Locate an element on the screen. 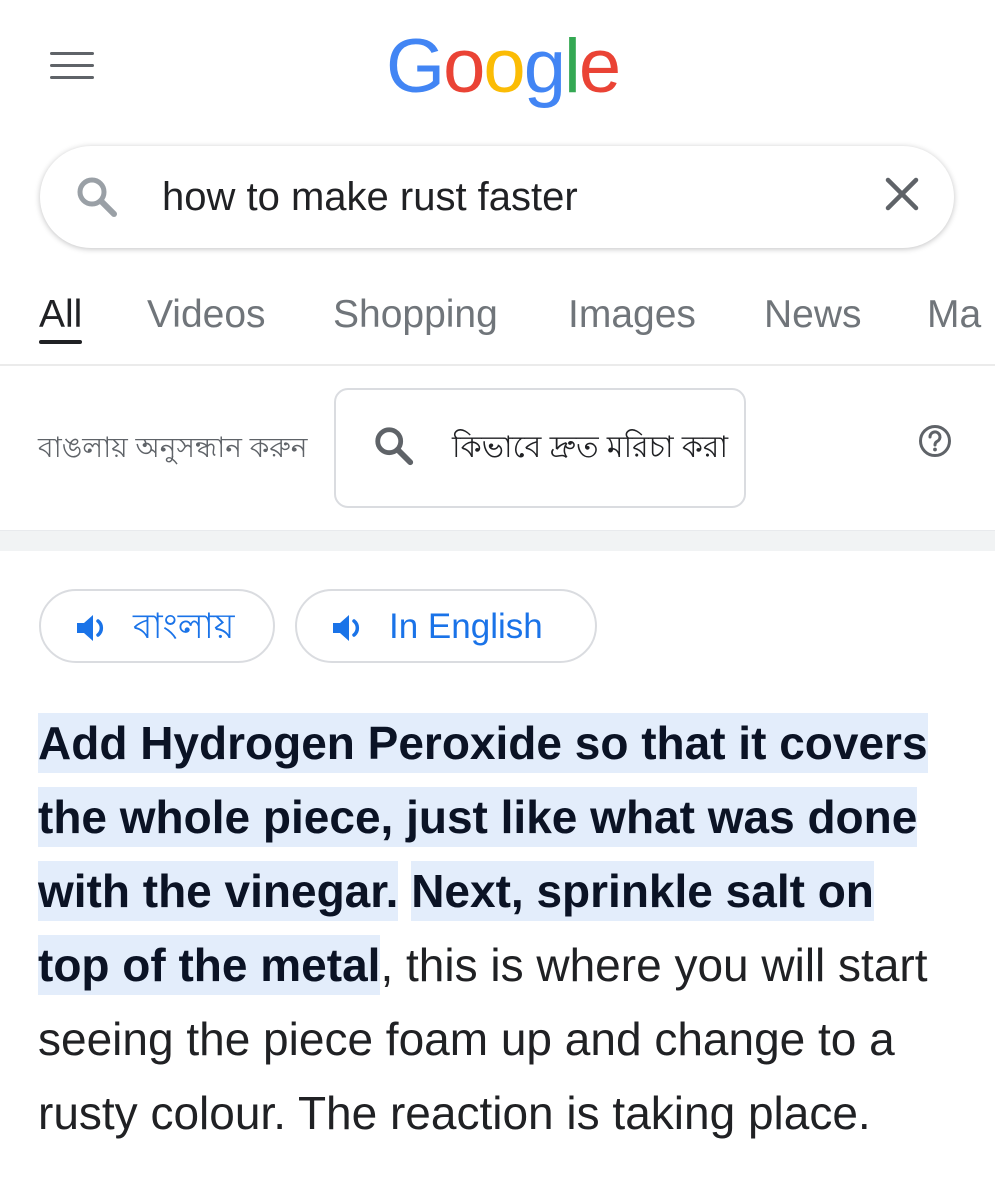 Image resolution: width=995 pixels, height=1200 pixels. tab-images: Images is located at coordinates (632, 315).